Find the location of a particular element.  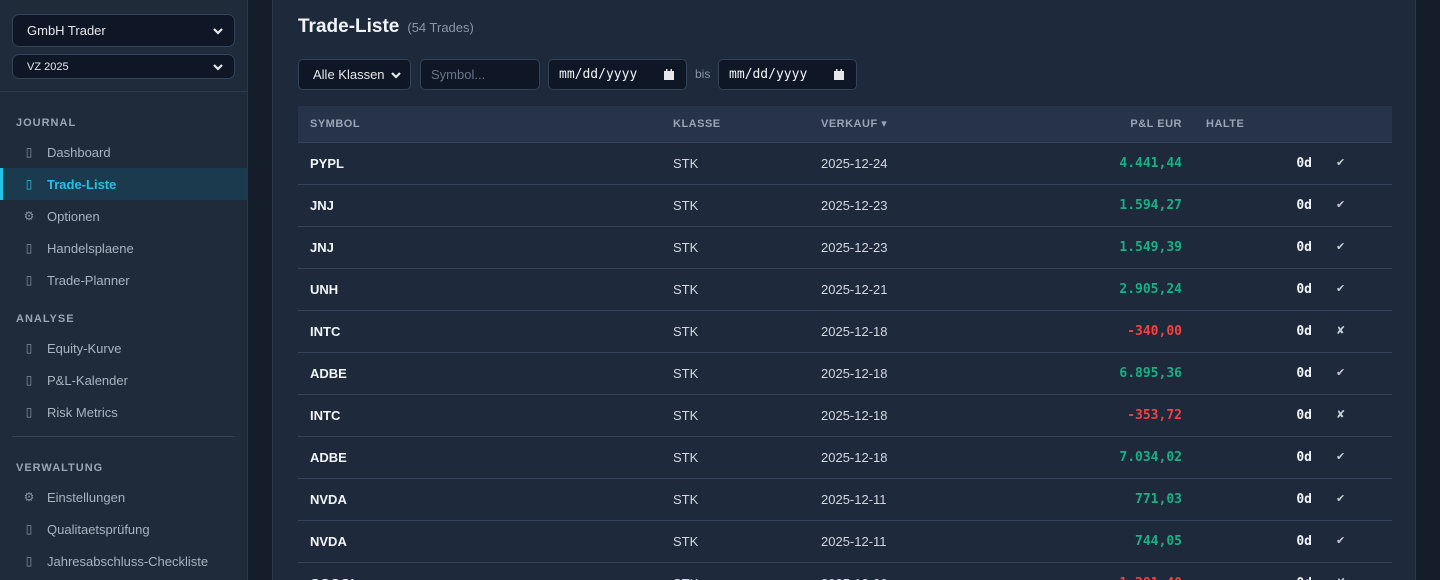

gutter is located at coordinates (260, 290).